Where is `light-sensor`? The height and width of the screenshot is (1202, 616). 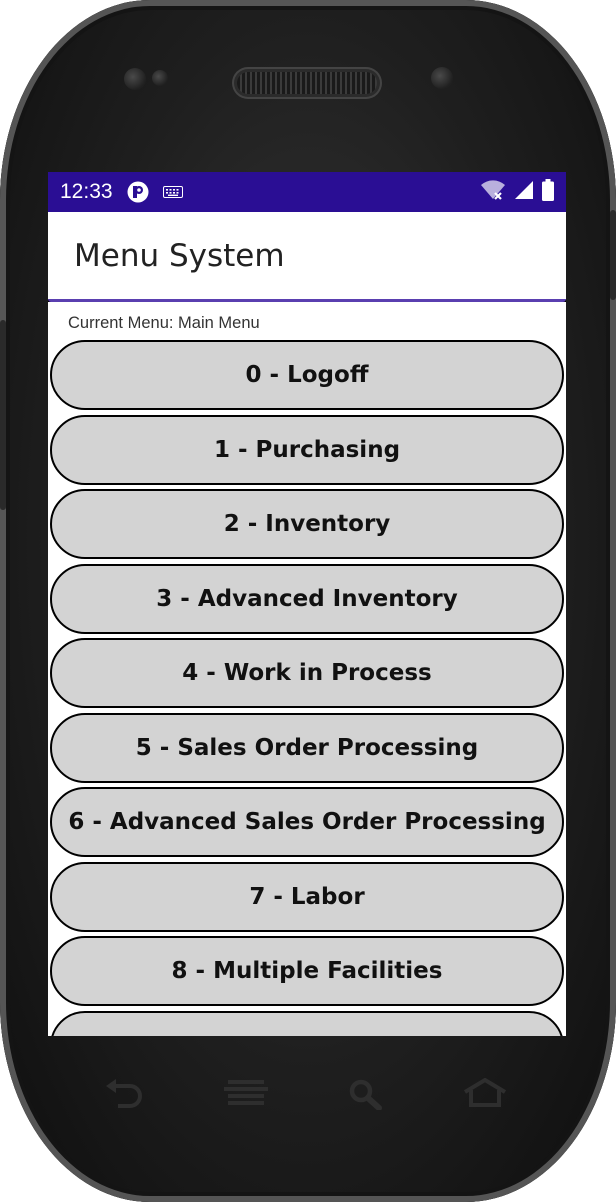
light-sensor is located at coordinates (160, 78).